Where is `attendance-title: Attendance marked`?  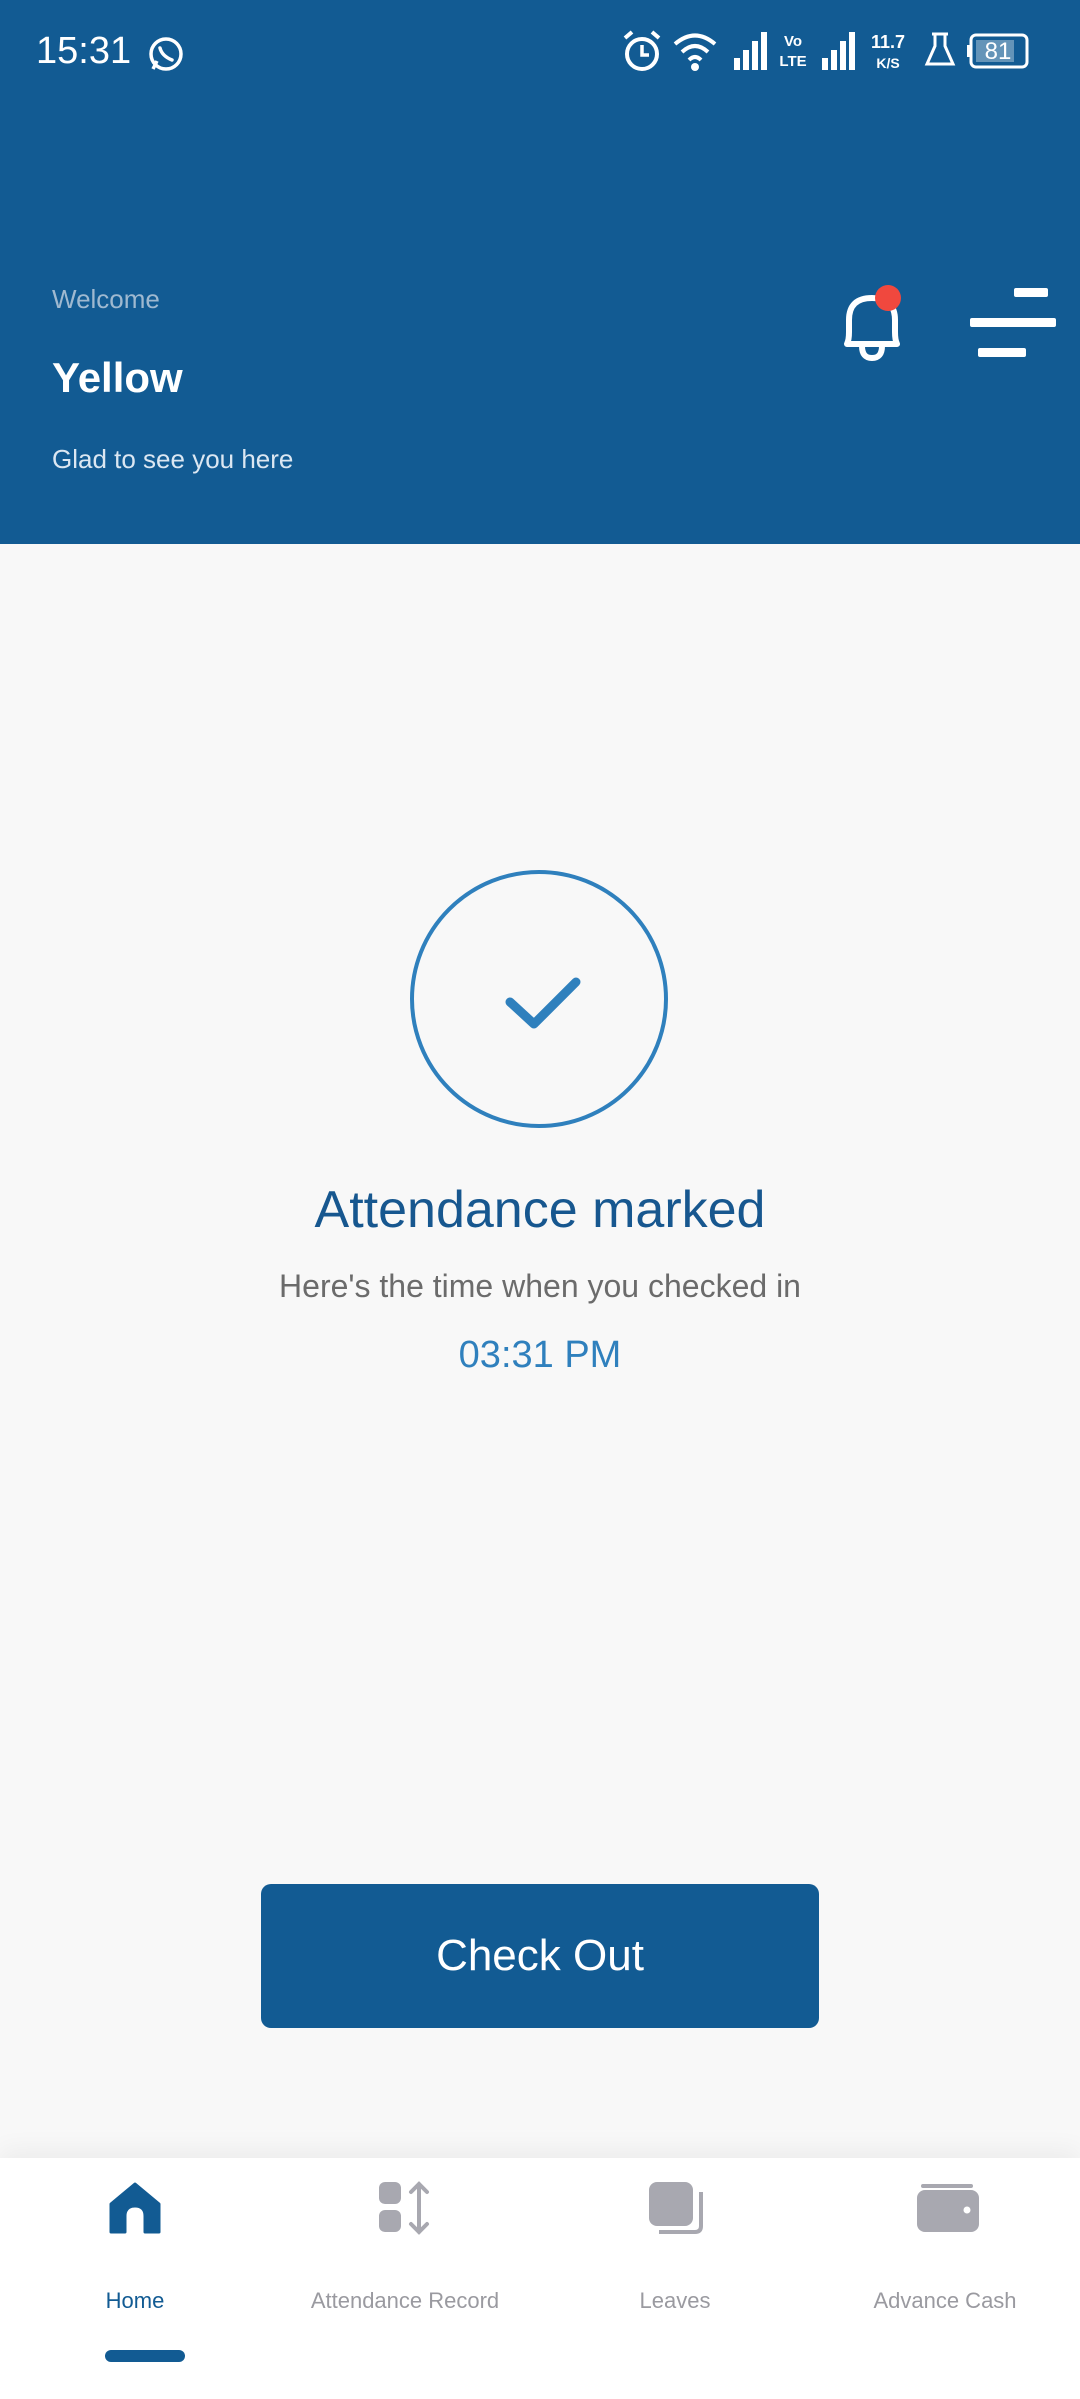 attendance-title: Attendance marked is located at coordinates (540, 1210).